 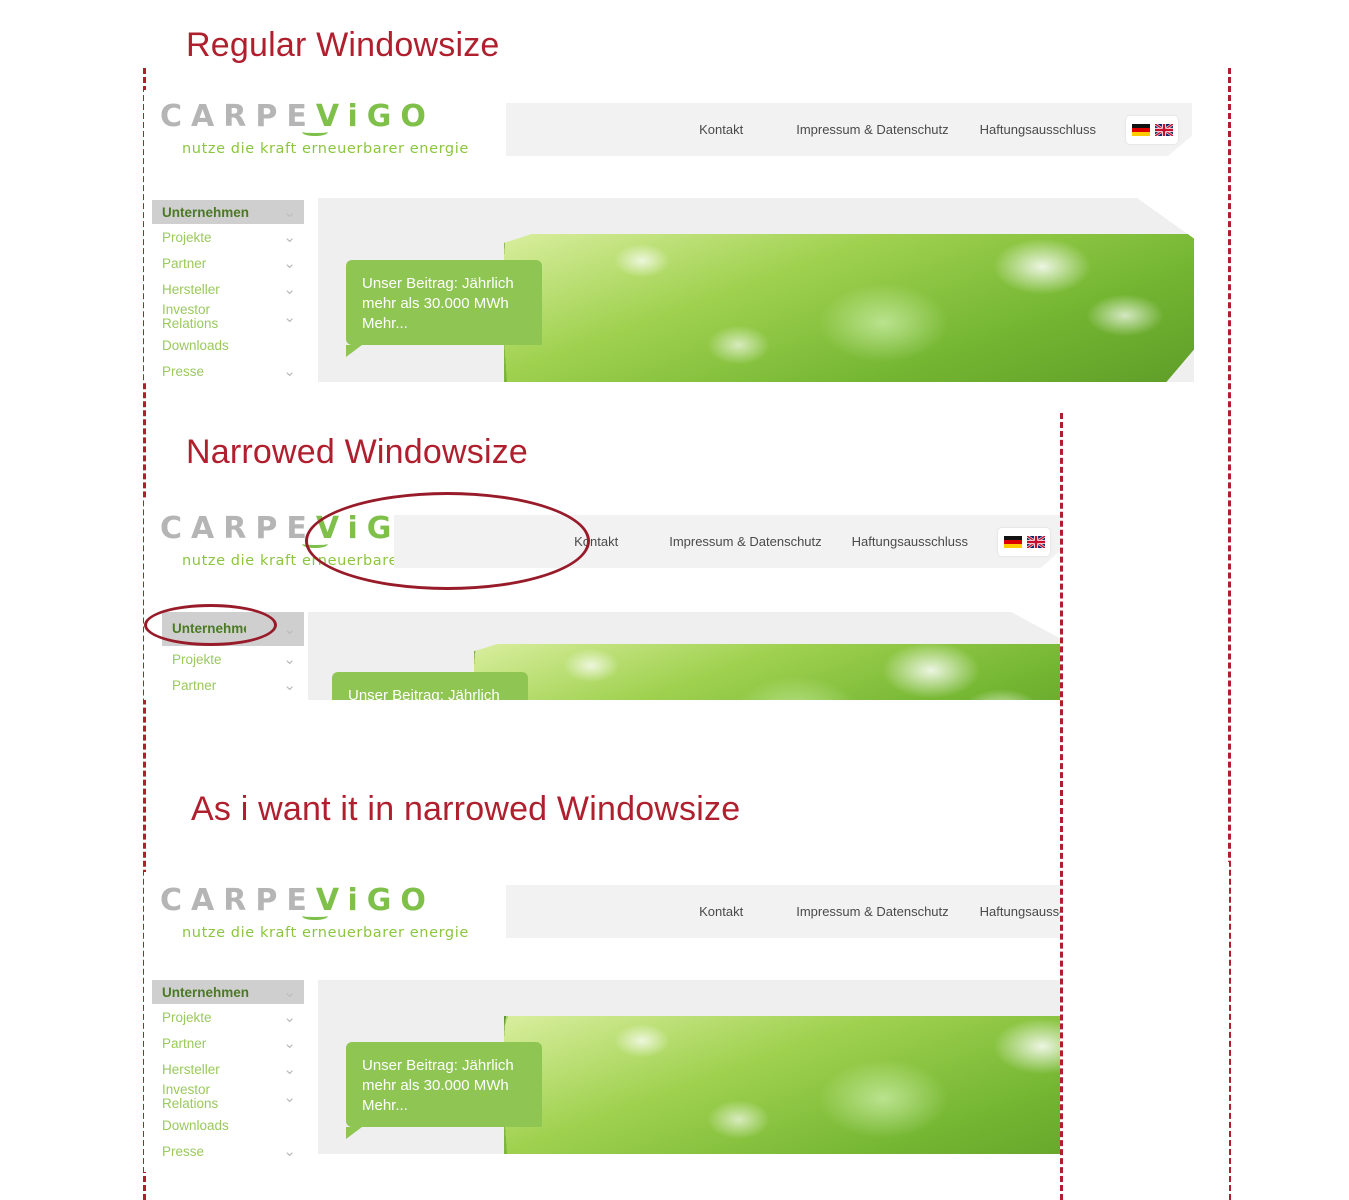 I want to click on sidebar-navigation: Unternehmen ⌄ Projekte ⌄ Partner ⌄, so click(x=233, y=655).